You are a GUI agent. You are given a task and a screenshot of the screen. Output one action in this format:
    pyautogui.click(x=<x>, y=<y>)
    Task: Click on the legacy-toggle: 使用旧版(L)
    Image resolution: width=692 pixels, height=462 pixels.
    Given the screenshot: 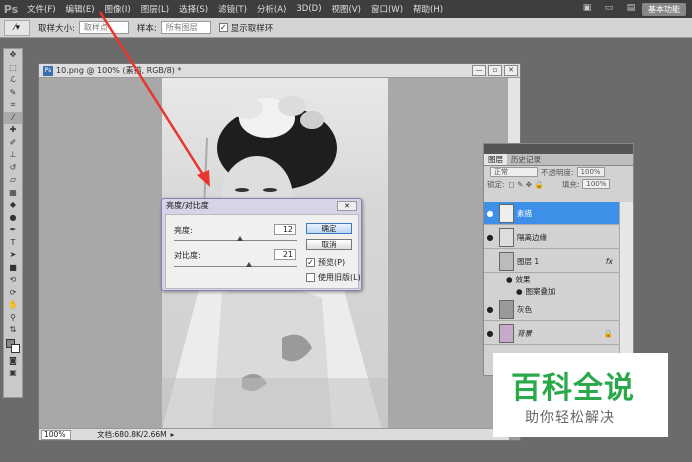 What is the action you would take?
    pyautogui.click(x=333, y=277)
    